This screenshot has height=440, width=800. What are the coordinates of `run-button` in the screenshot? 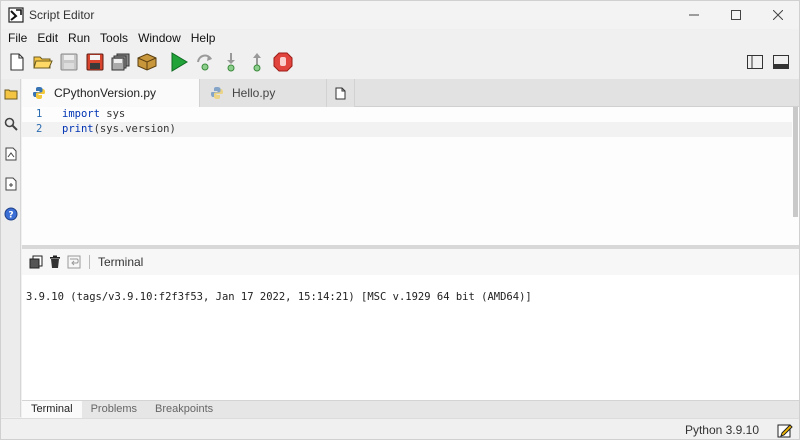 It's located at (179, 62).